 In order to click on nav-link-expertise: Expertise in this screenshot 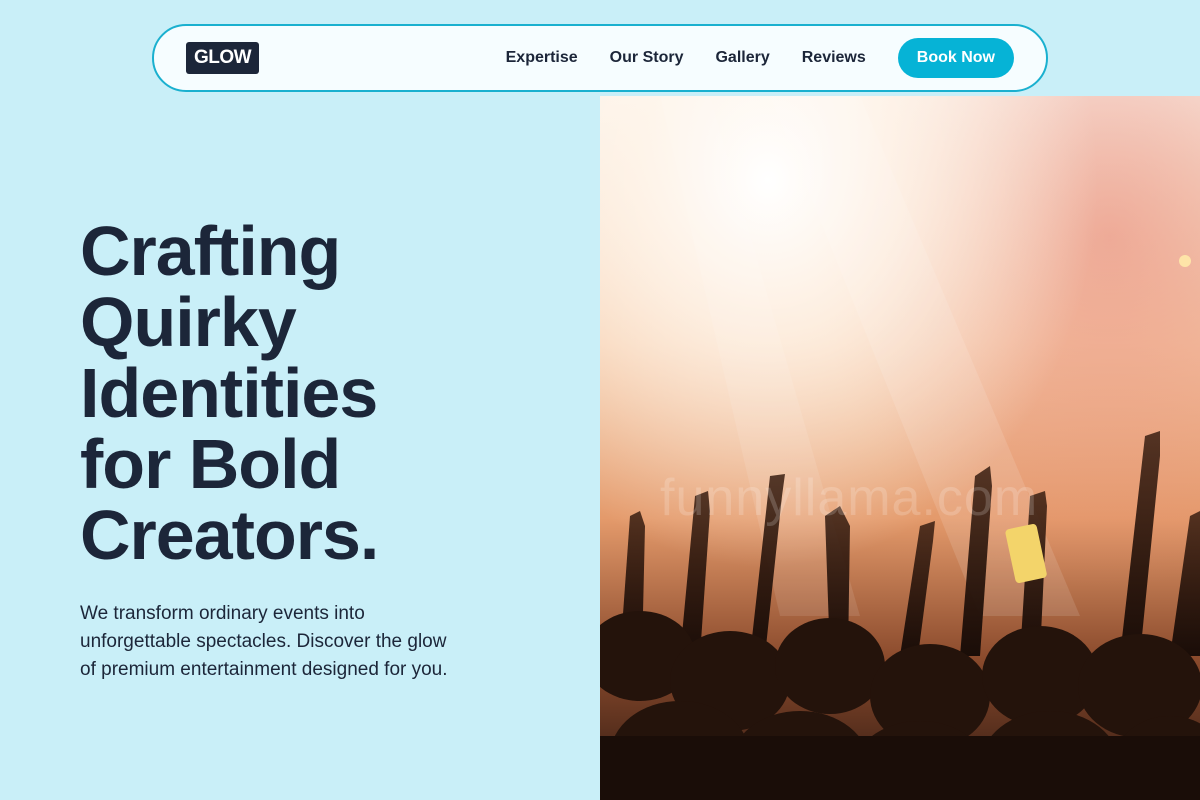, I will do `click(542, 58)`.